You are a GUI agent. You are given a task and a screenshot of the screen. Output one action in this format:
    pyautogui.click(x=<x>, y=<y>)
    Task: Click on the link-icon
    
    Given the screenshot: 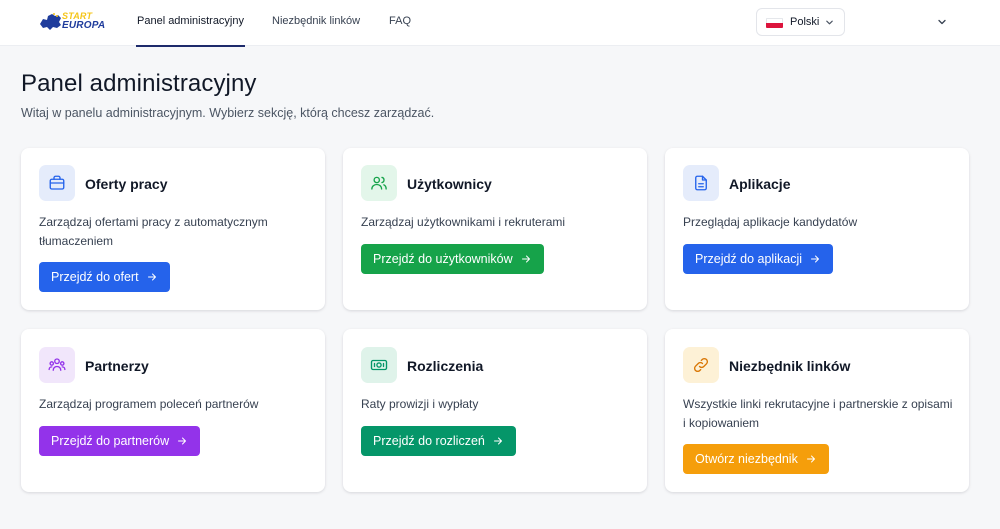 What is the action you would take?
    pyautogui.click(x=701, y=365)
    